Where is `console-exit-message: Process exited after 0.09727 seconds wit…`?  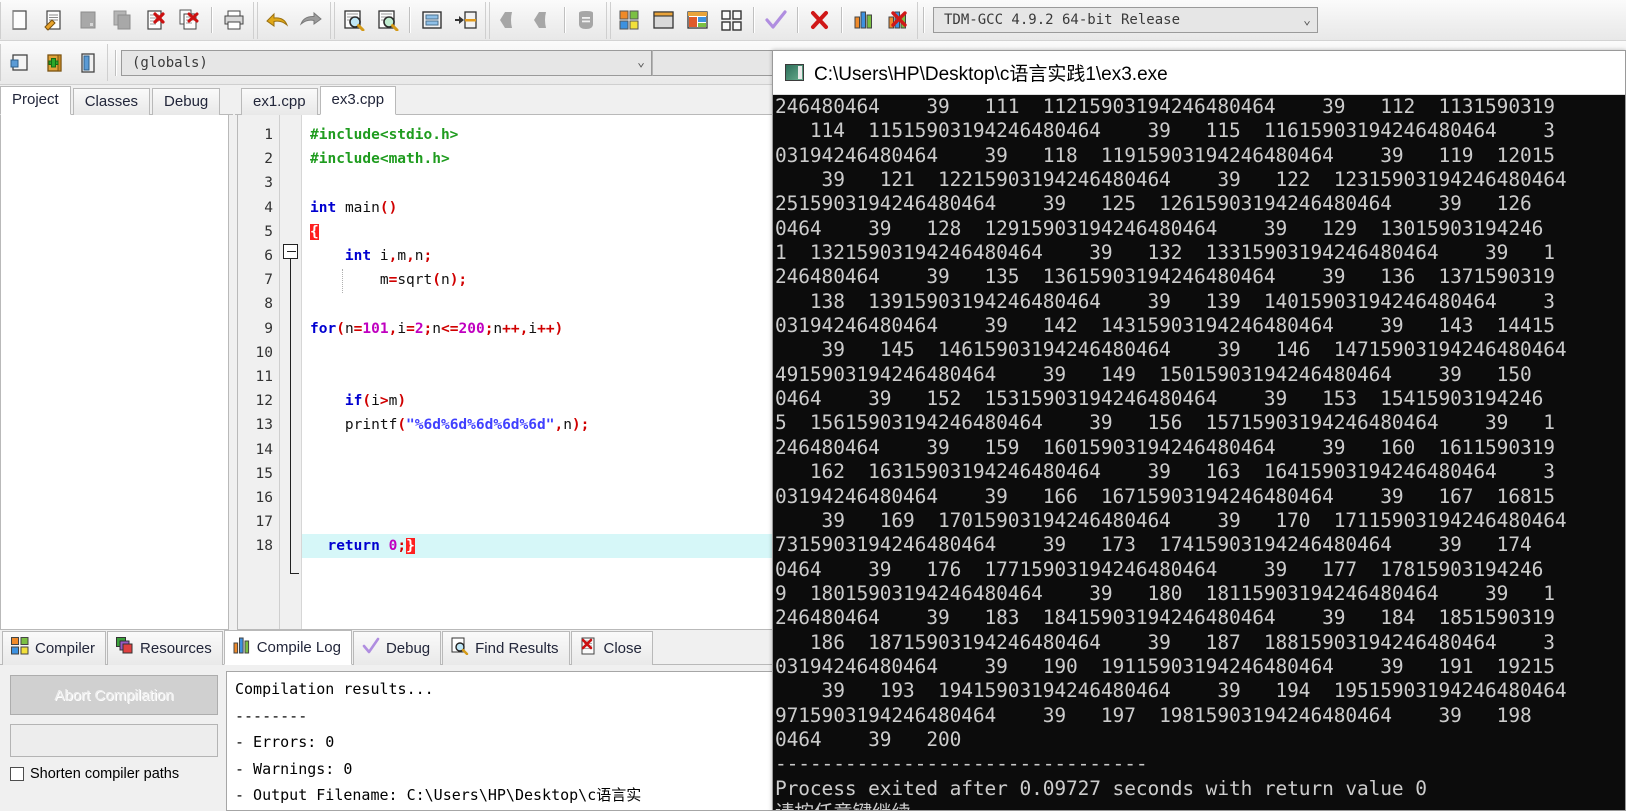
console-exit-message: Process exited after 0.09727 seconds wit… is located at coordinates (1101, 788).